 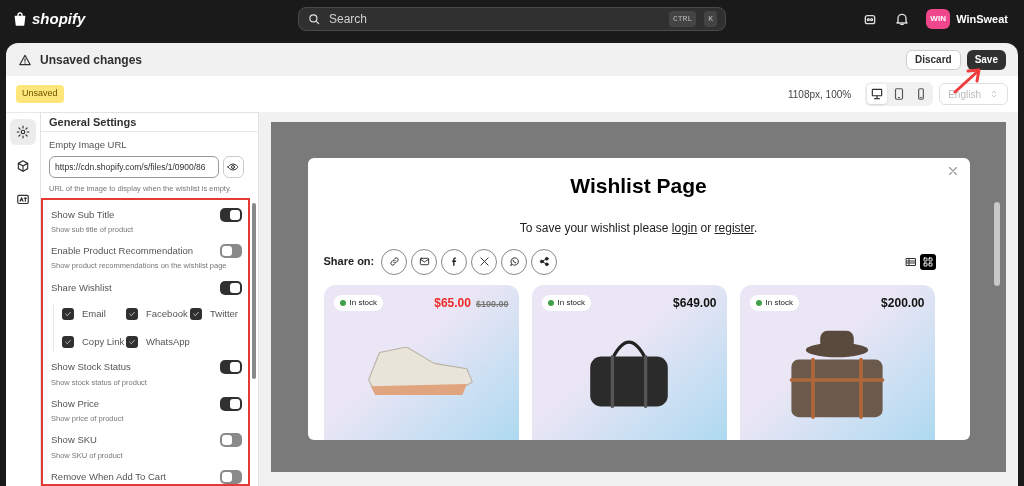 I want to click on shortcut-key: CTRL, so click(x=683, y=19).